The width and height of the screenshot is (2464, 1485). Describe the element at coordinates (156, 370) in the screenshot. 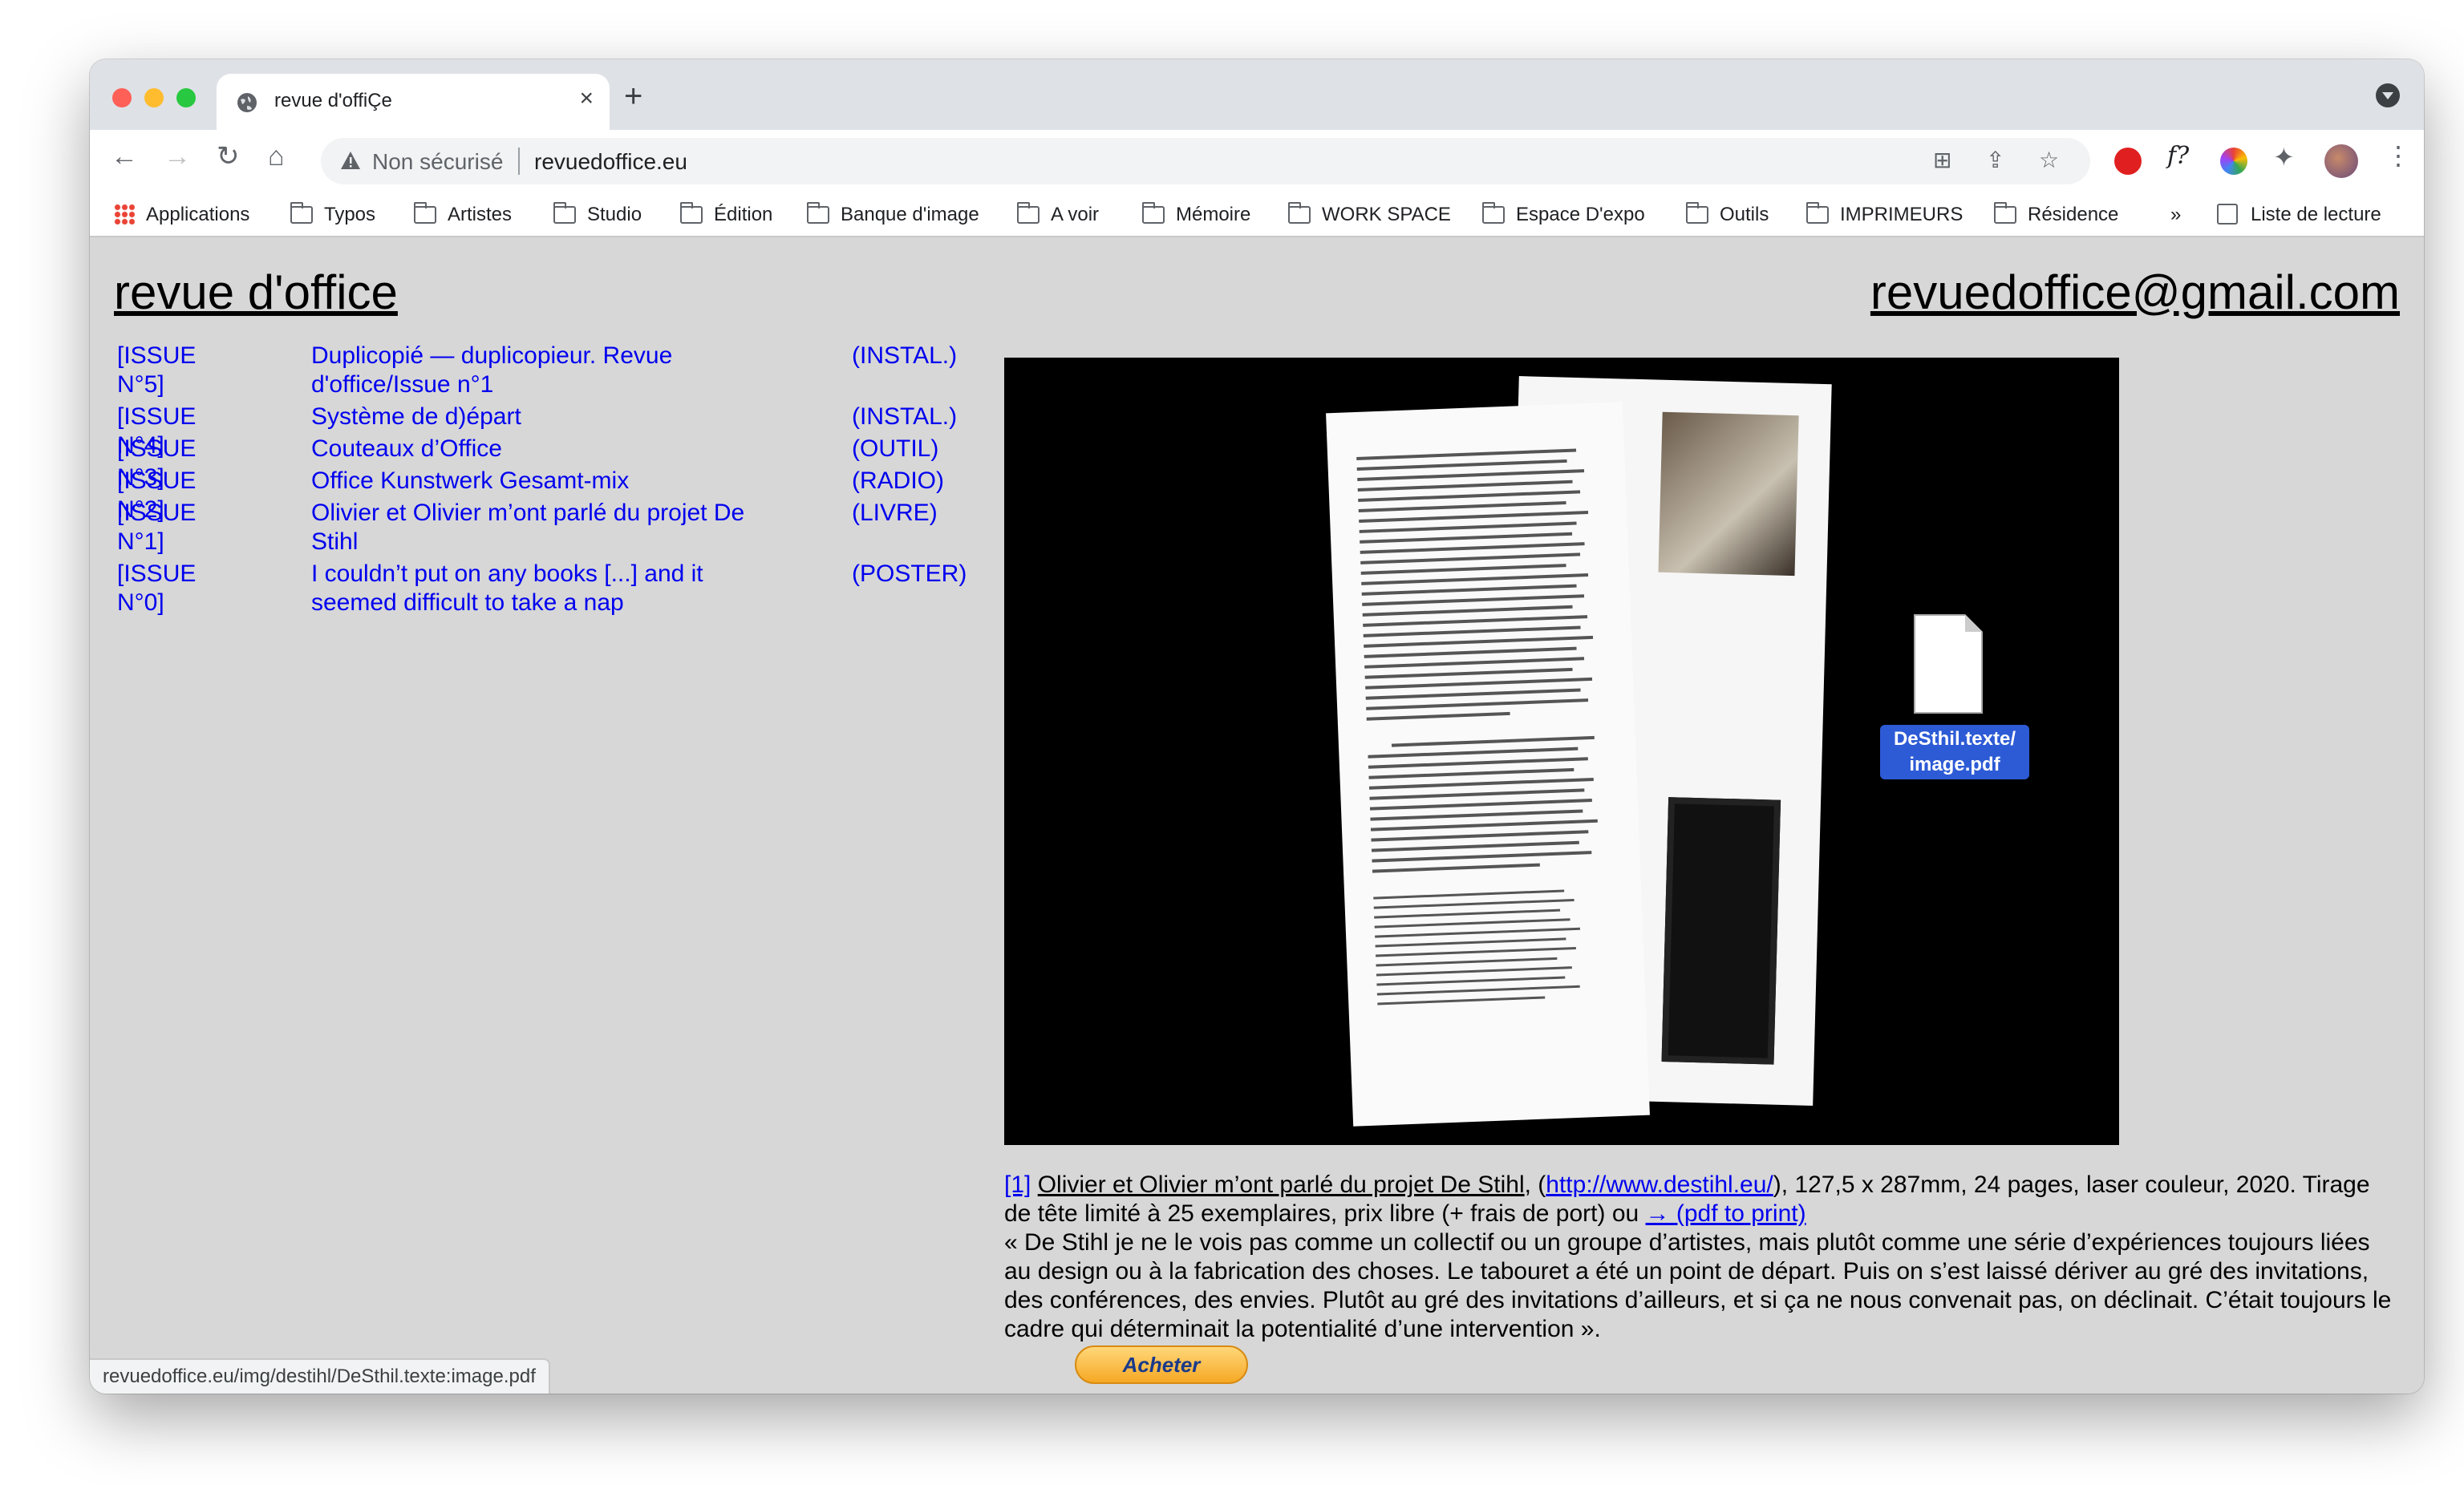

I see `issue-number: [ISSUE N°5]` at that location.